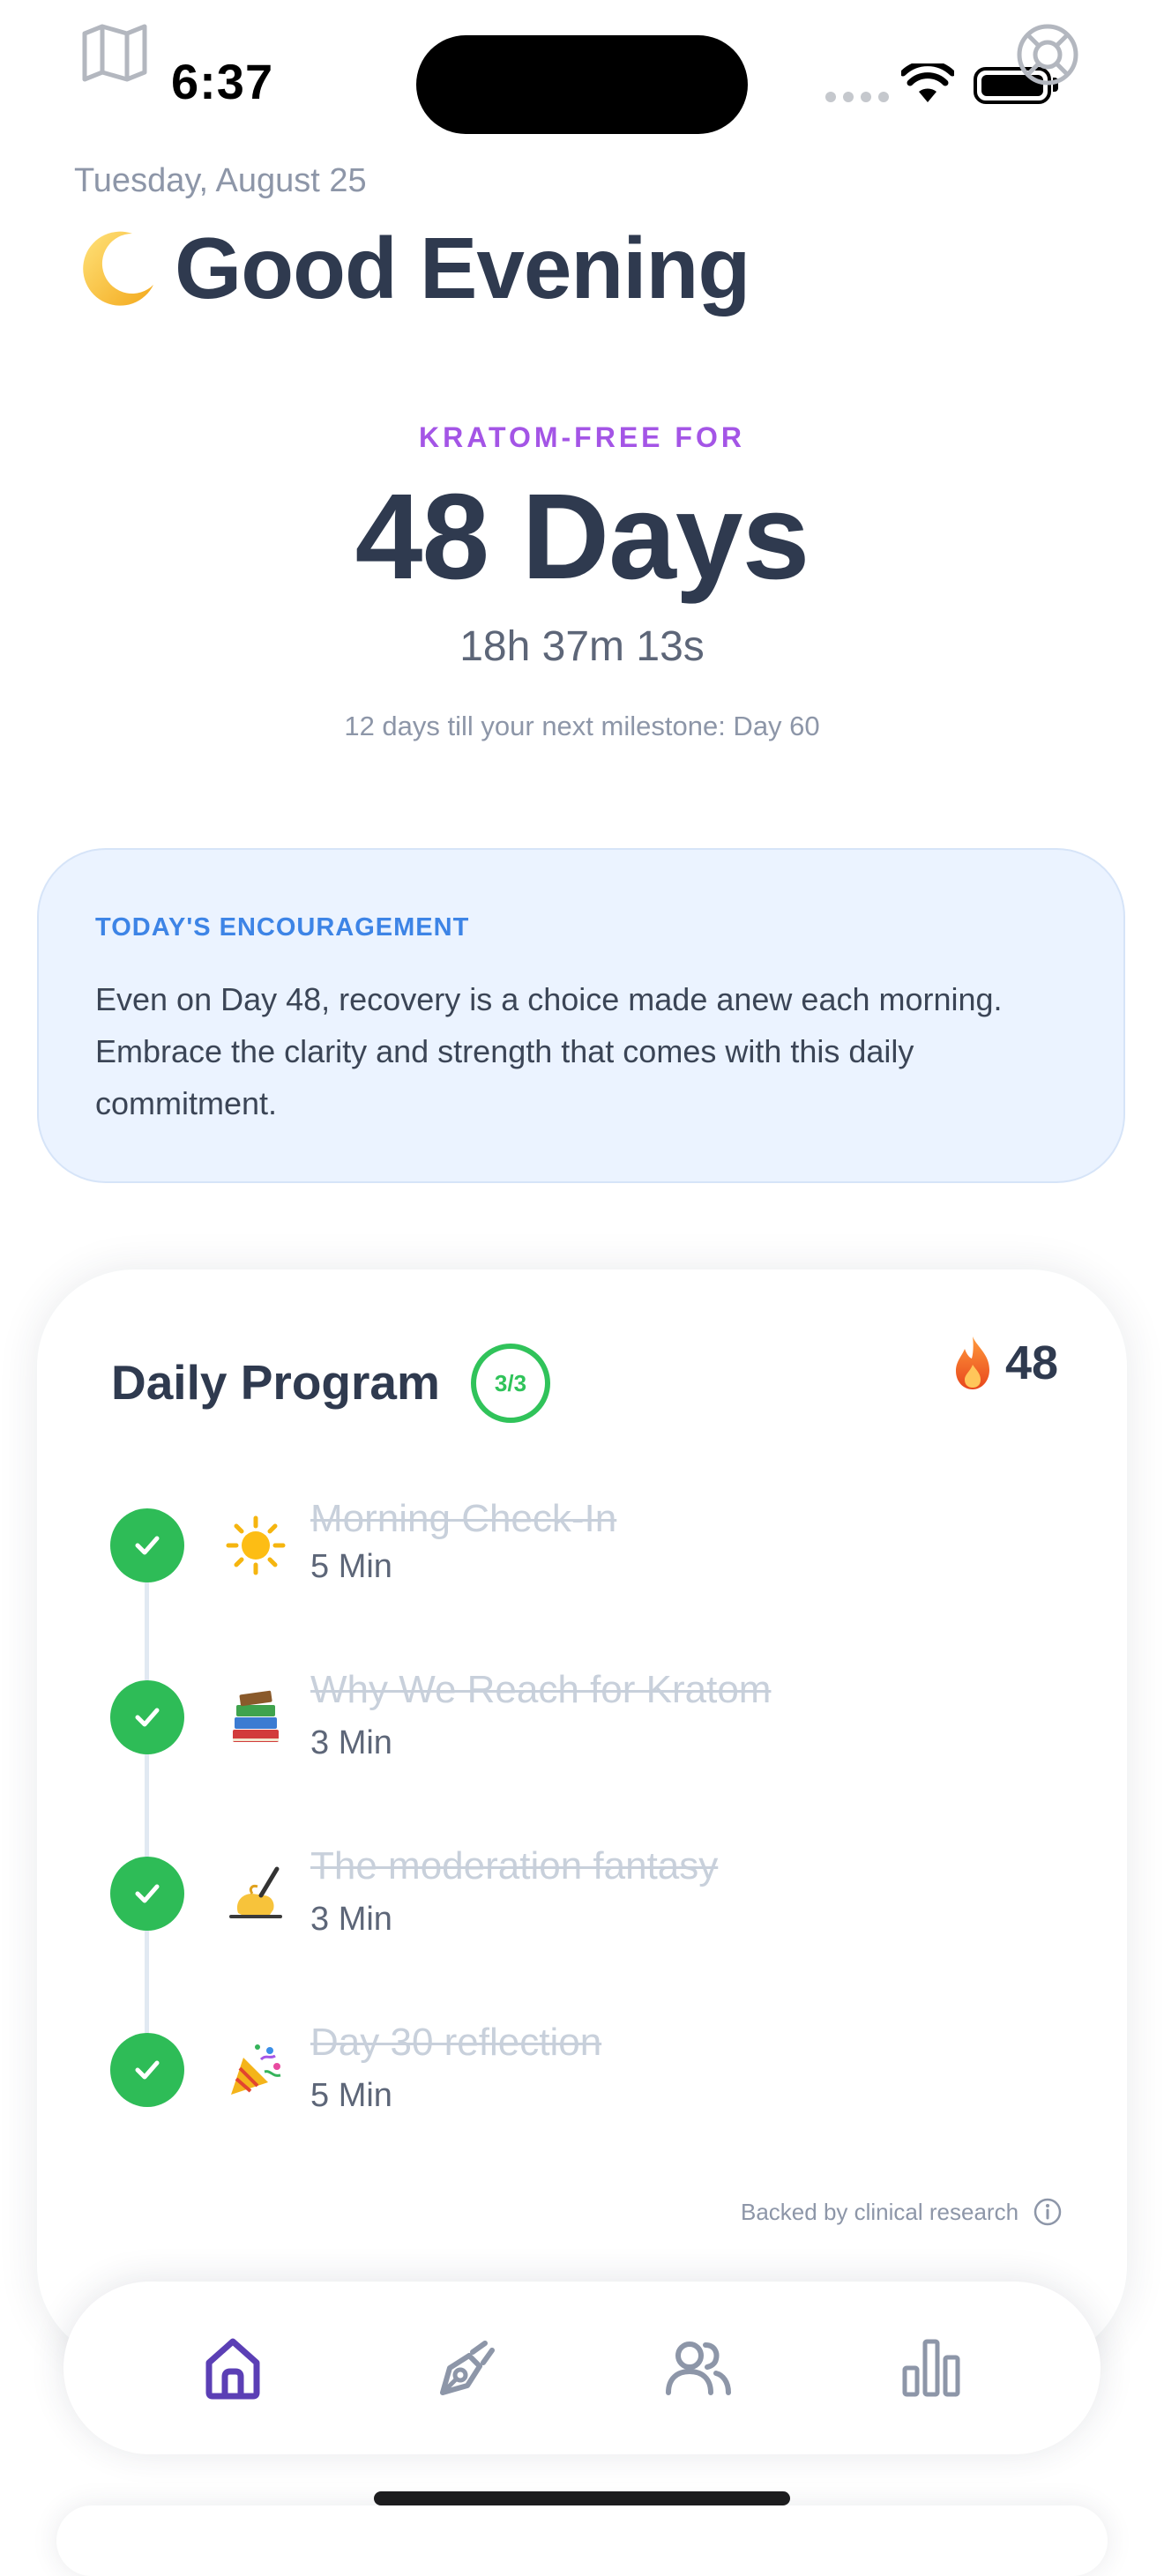 This screenshot has height=2576, width=1164. I want to click on research-note-text: Backed by clinical research, so click(880, 2211).